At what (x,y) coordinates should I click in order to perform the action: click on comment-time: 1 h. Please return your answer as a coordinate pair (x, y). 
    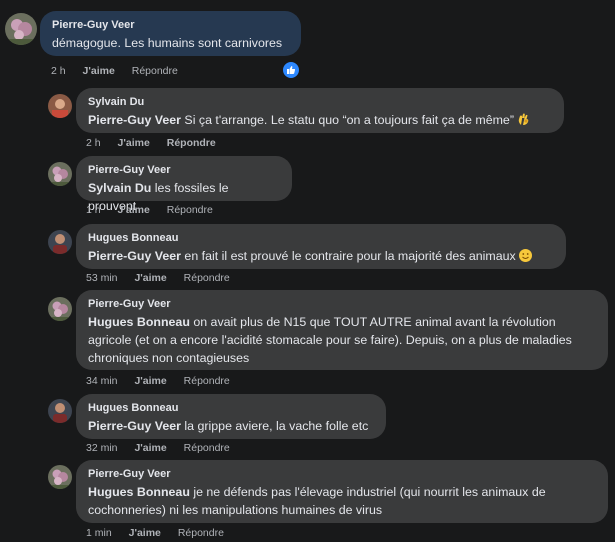
    Looking at the image, I should click on (93, 210).